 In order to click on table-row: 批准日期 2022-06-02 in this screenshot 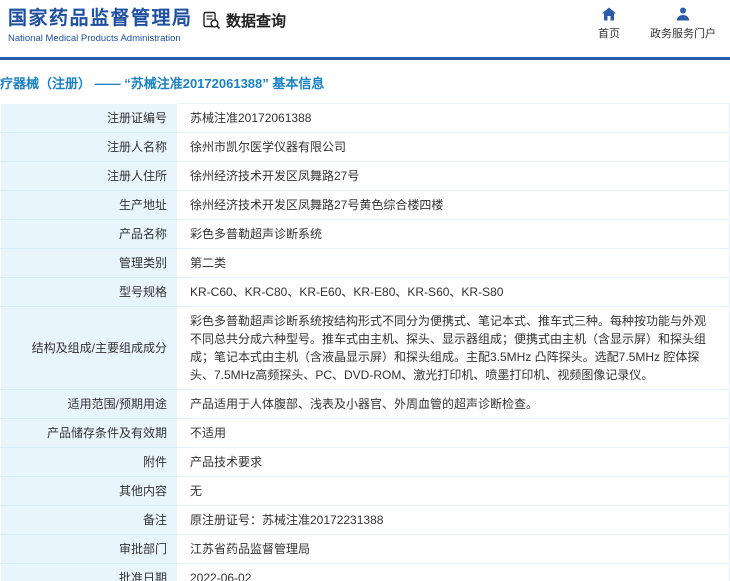, I will do `click(365, 572)`.